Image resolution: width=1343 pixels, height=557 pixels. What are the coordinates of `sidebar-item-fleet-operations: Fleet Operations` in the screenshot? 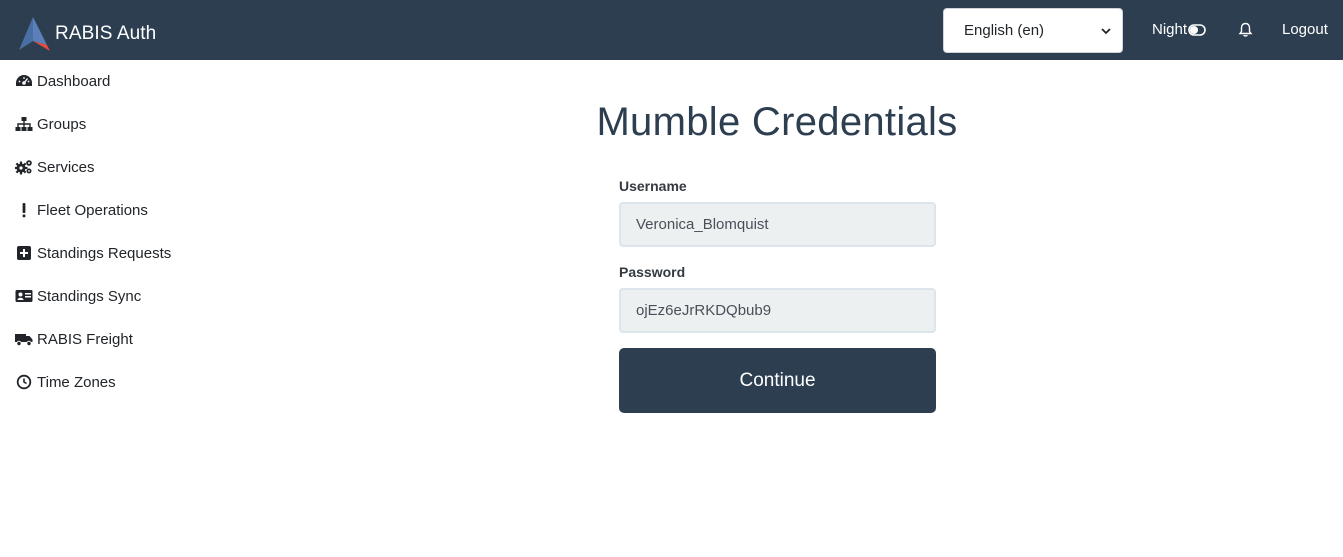 It's located at (81, 210).